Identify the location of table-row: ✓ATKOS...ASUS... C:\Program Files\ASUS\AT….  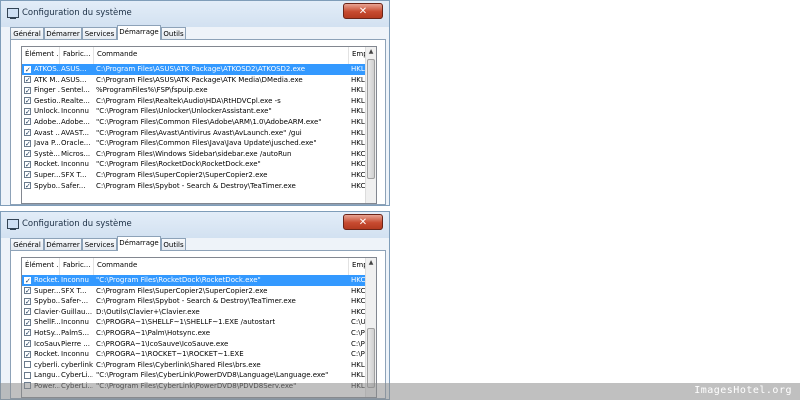
(197, 69).